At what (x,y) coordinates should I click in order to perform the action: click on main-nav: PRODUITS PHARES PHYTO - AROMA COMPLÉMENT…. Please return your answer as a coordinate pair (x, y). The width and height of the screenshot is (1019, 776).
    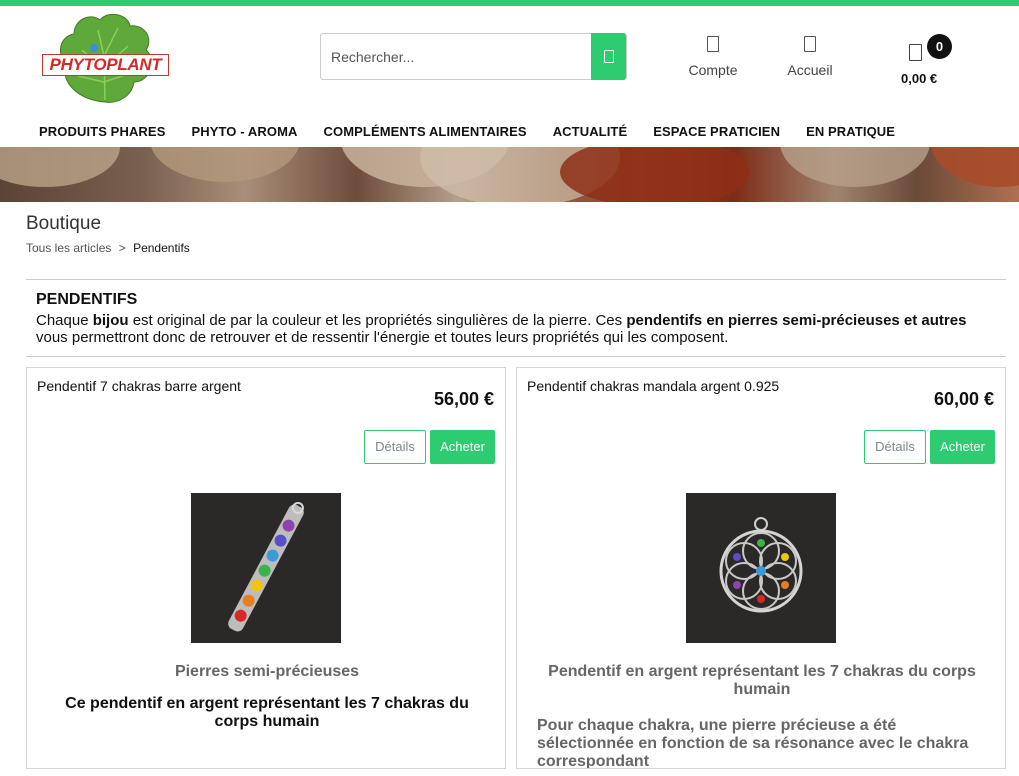
    Looking at the image, I should click on (467, 131).